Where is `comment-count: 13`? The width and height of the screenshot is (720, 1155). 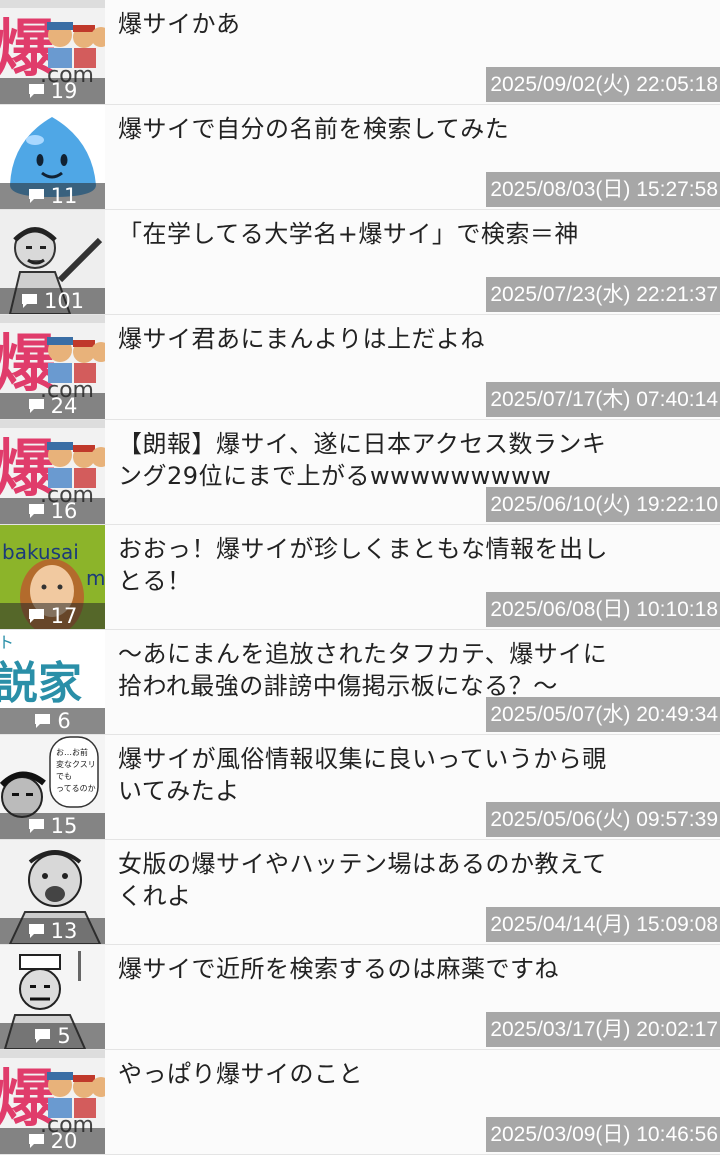 comment-count: 13 is located at coordinates (64, 931).